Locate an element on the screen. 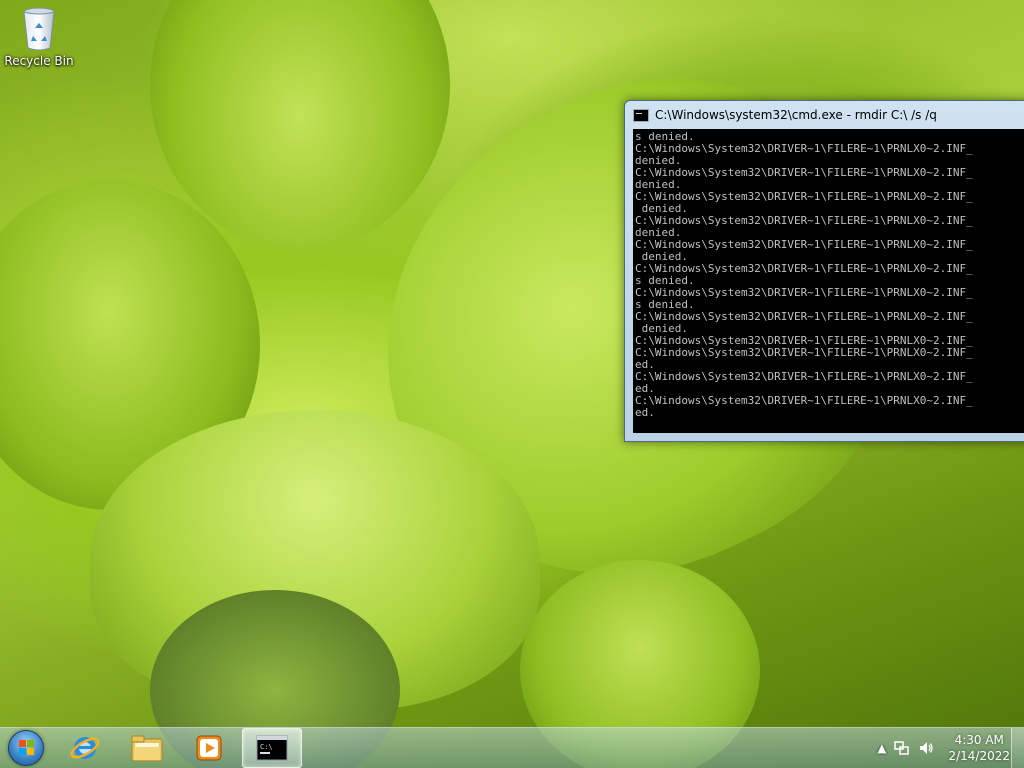 The height and width of the screenshot is (768, 1024). system-tray: ▲ 4:30 AM 2/14/2022 is located at coordinates (948, 748).